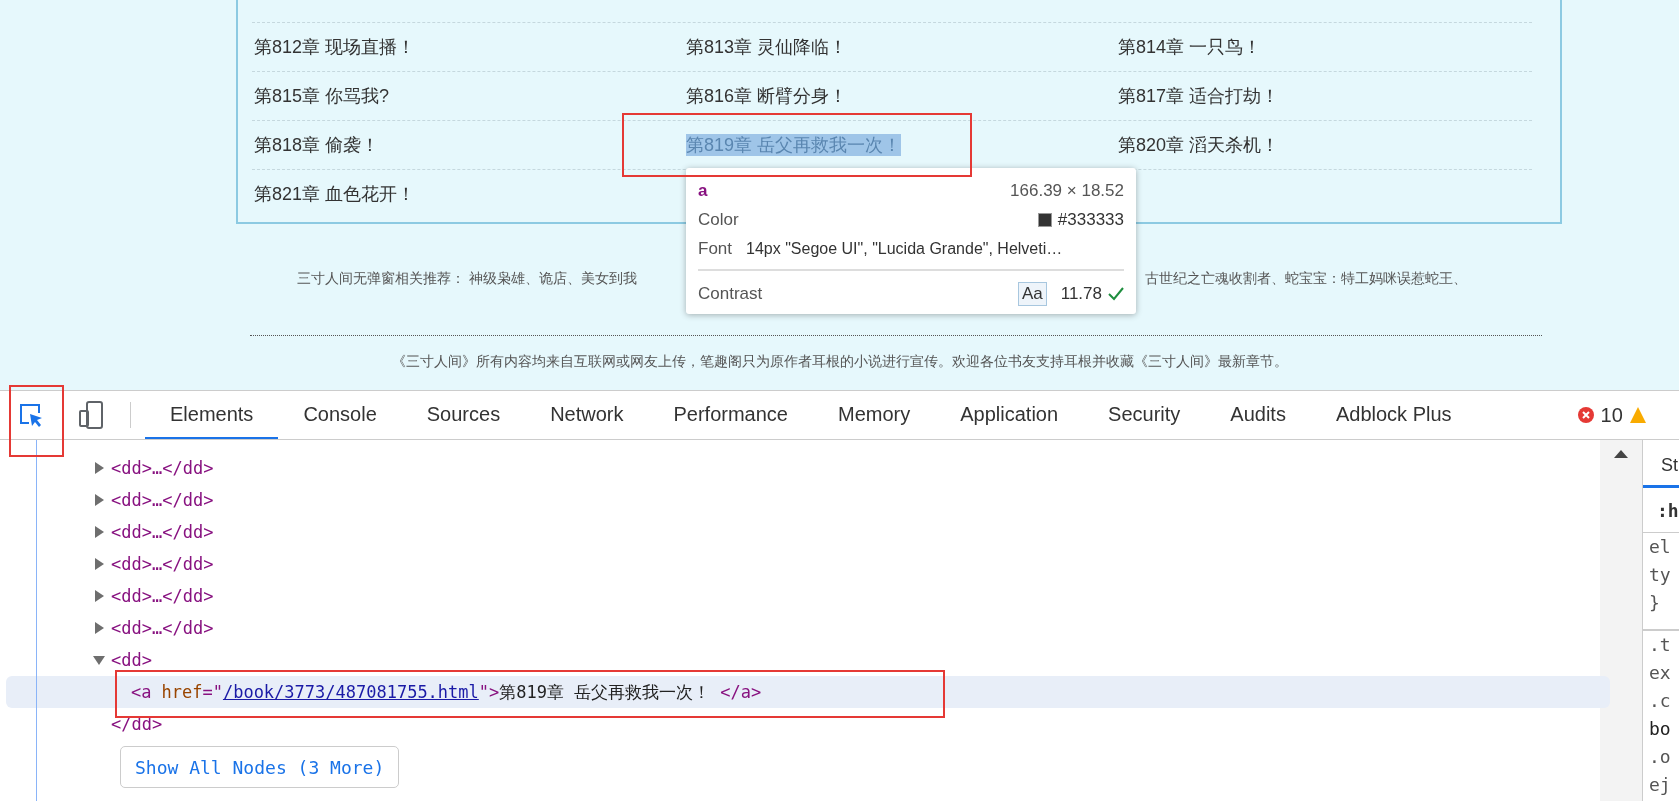 The width and height of the screenshot is (1679, 801). Describe the element at coordinates (317, 145) in the screenshot. I see `chapter-link: 第818章 偷袭！` at that location.